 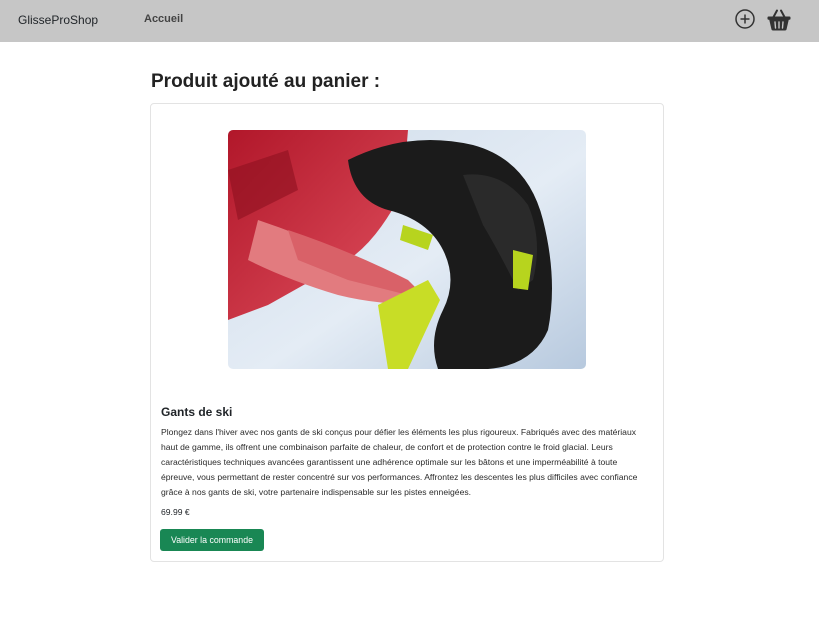 What do you see at coordinates (58, 20) in the screenshot?
I see `brand-link: GlisseProShop` at bounding box center [58, 20].